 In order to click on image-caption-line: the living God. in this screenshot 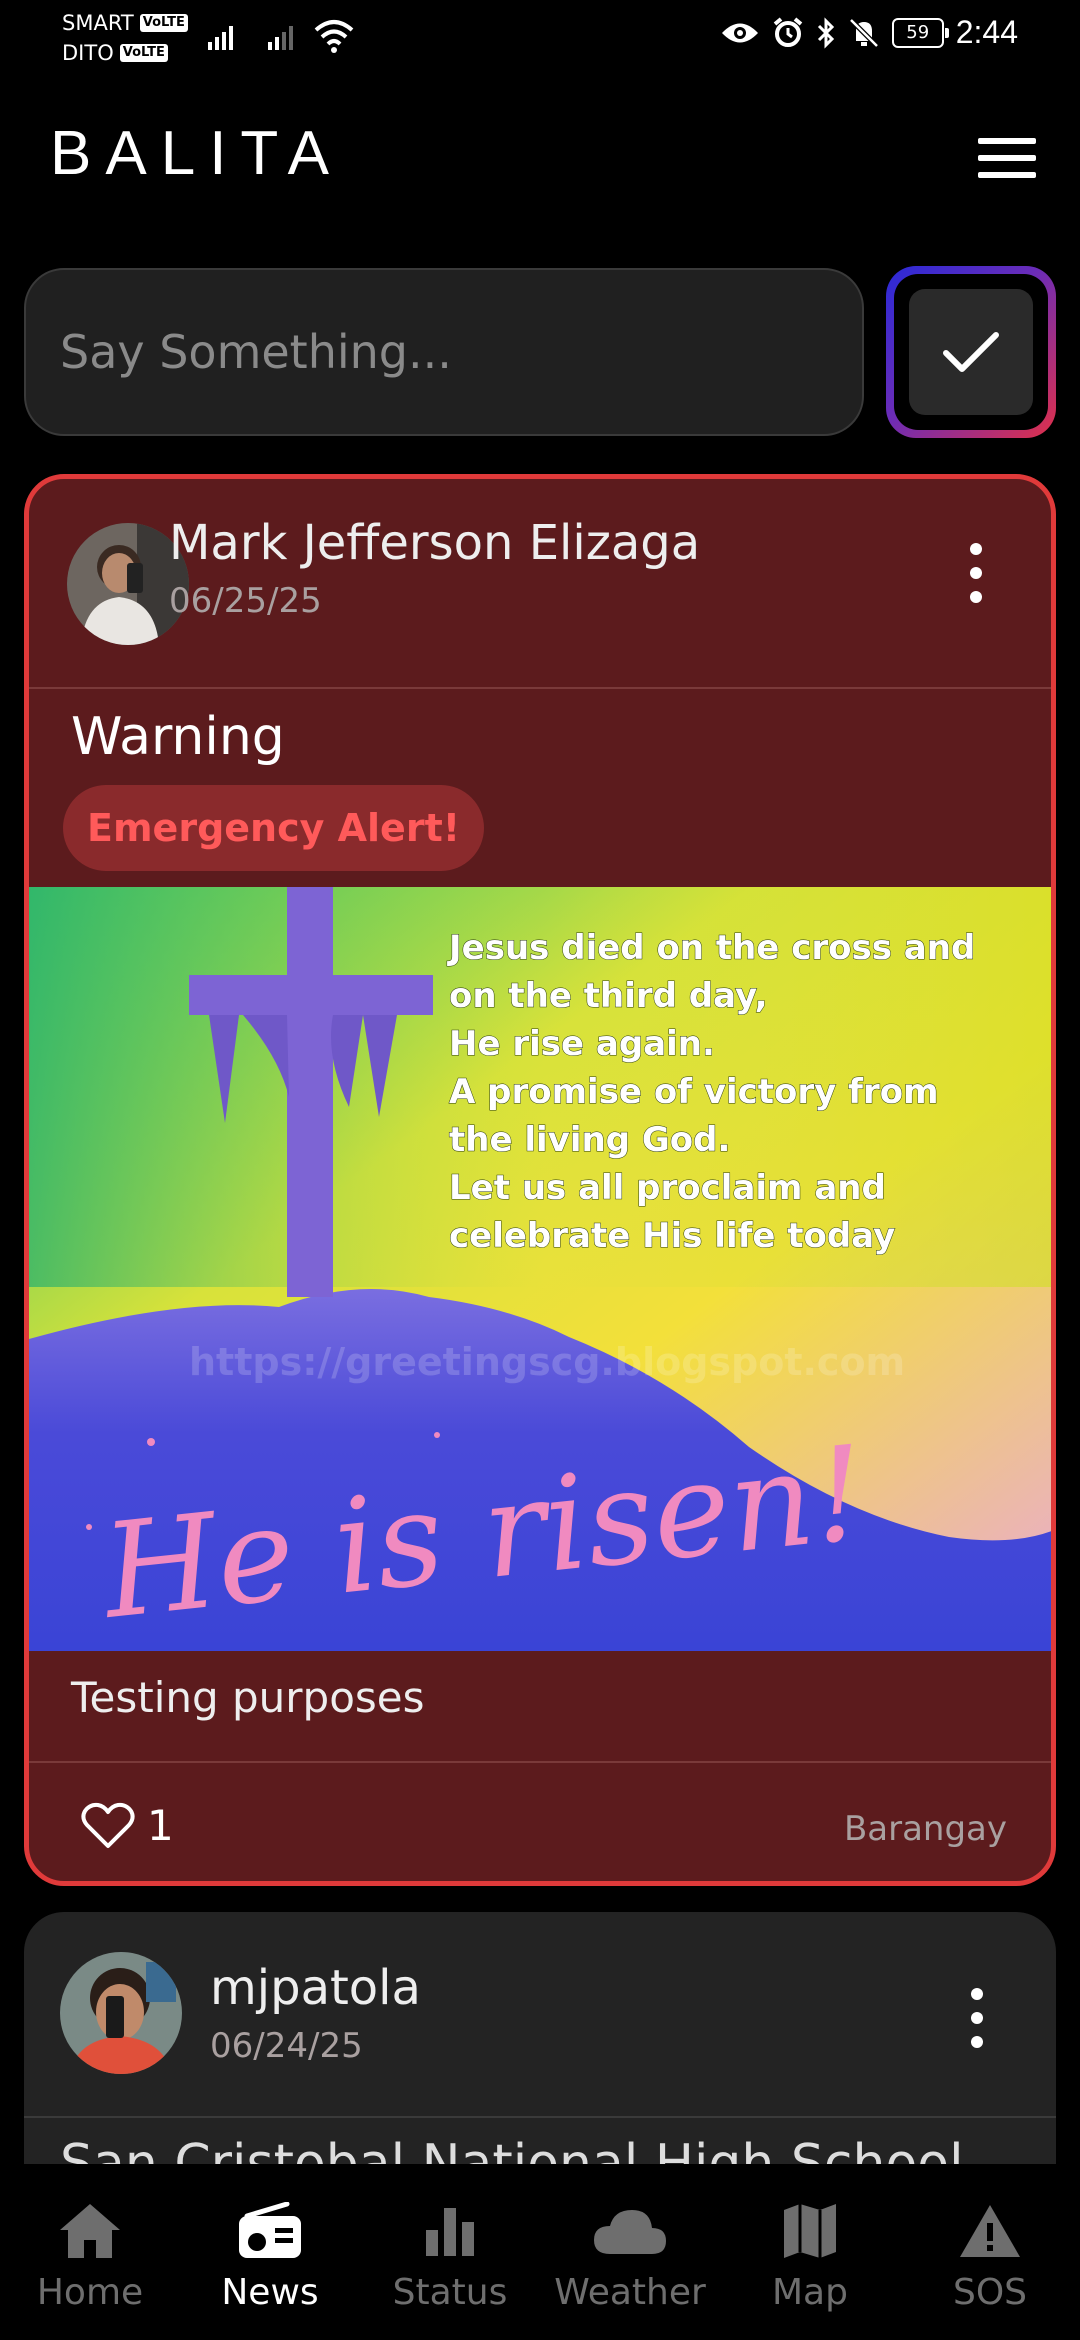, I will do `click(589, 1140)`.